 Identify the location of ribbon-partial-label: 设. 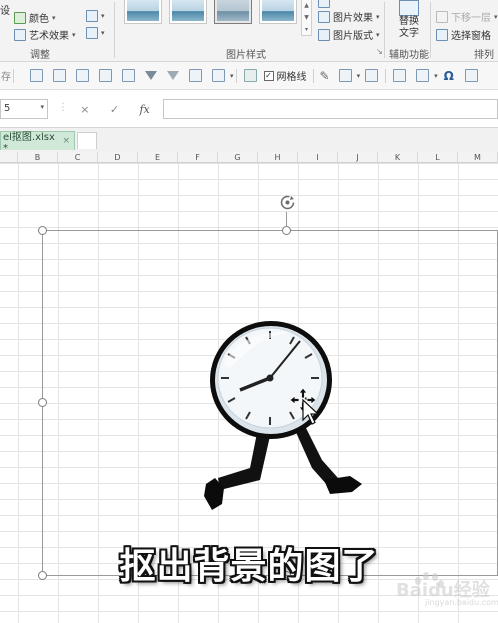
(5, 11).